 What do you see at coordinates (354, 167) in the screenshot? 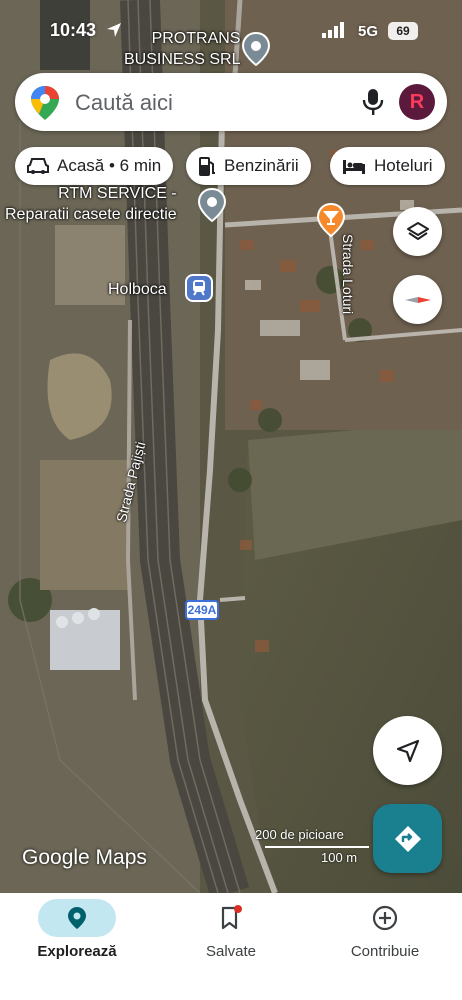
I see `bed-icon` at bounding box center [354, 167].